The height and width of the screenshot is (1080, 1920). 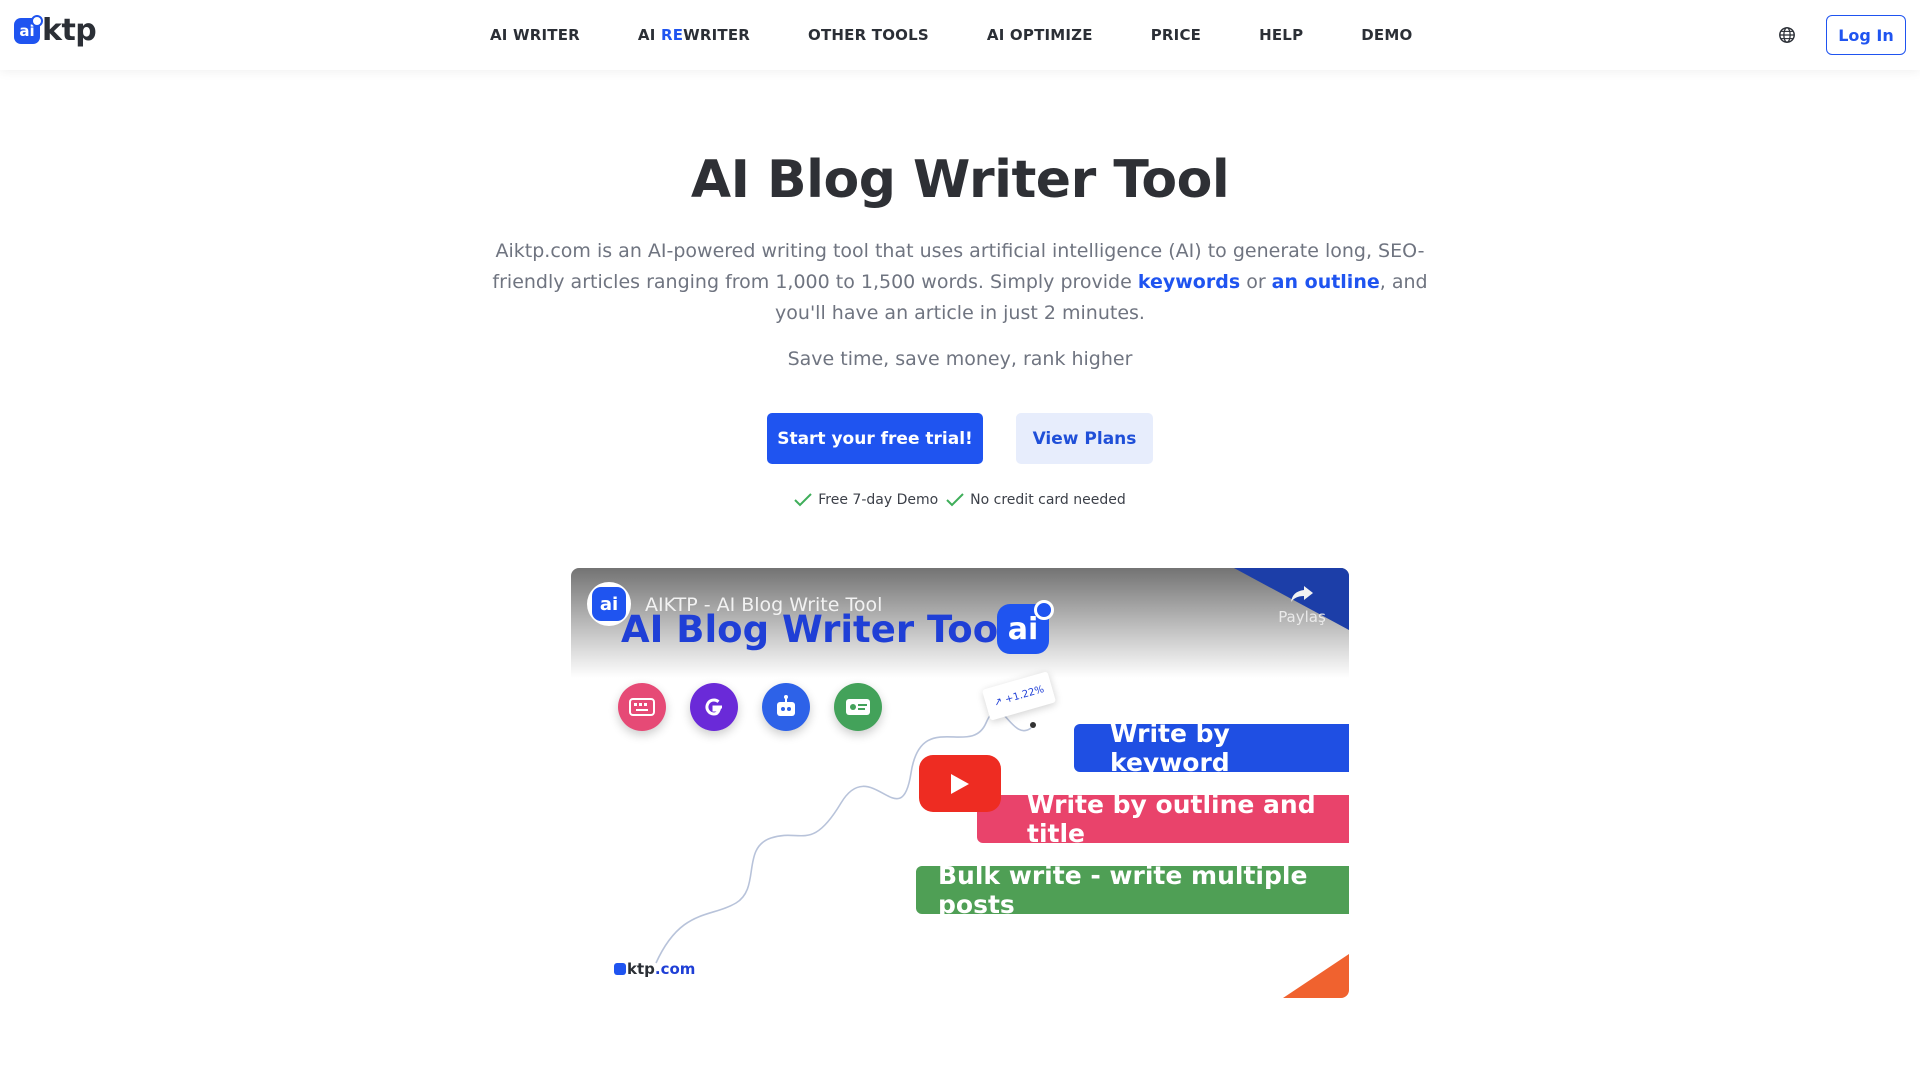 I want to click on share-icon, so click(x=1302, y=594).